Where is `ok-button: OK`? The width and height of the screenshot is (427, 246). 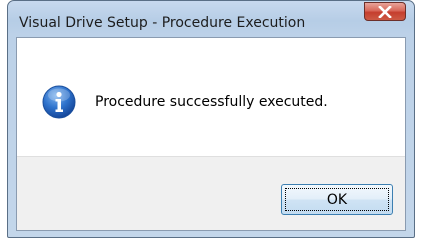
ok-button: OK is located at coordinates (337, 199).